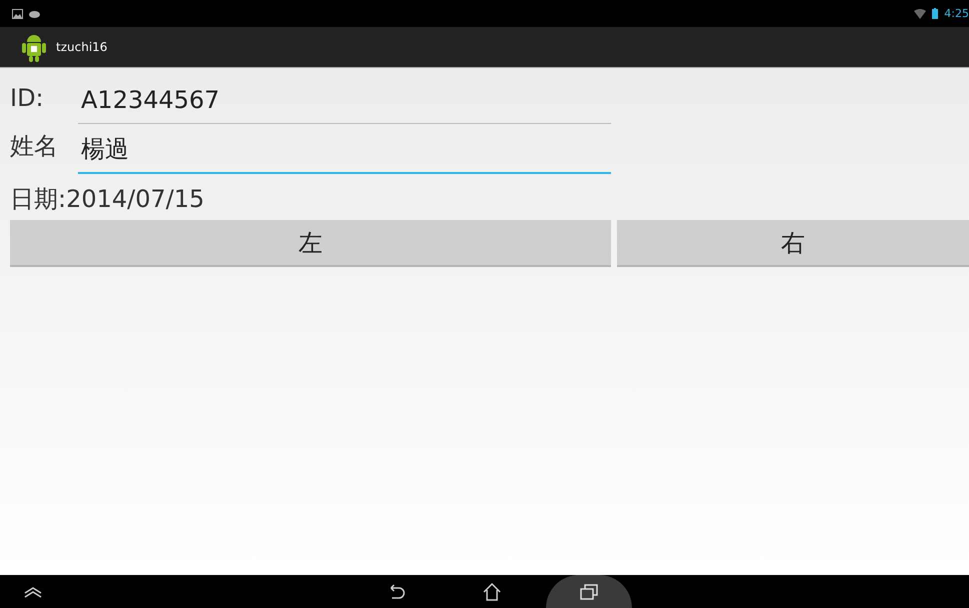 This screenshot has width=969, height=608. What do you see at coordinates (310, 243) in the screenshot?
I see `action-button: 左` at bounding box center [310, 243].